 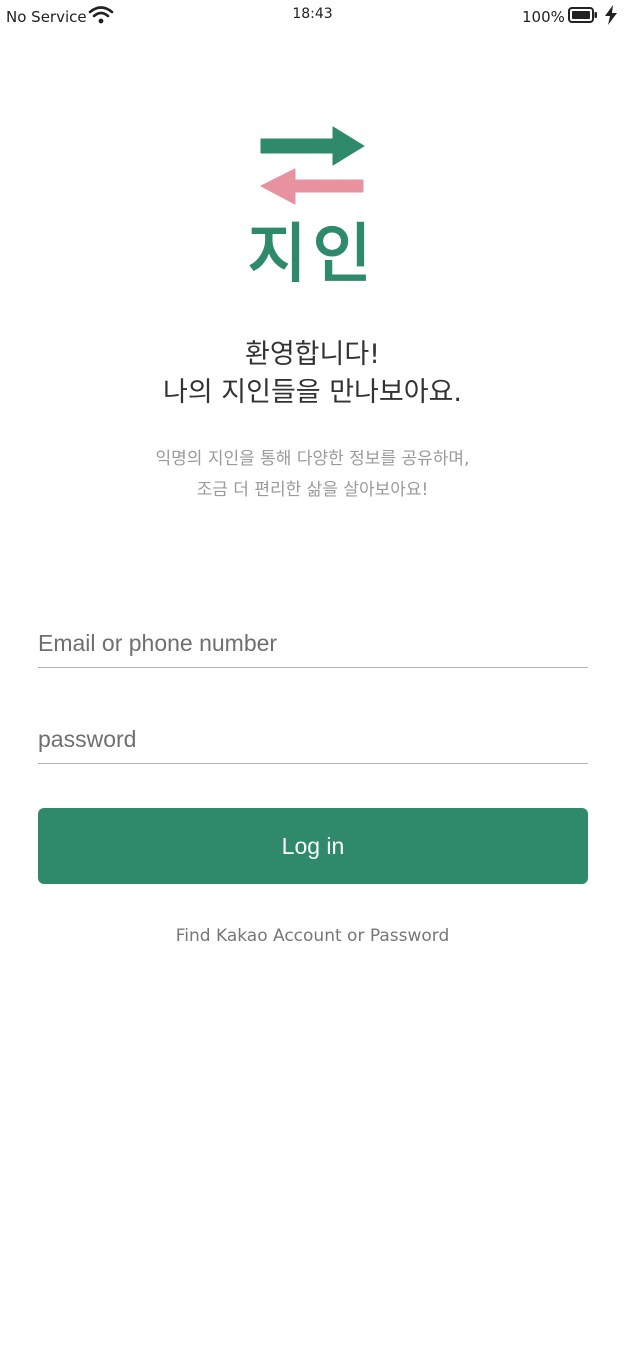 I want to click on welcome-line-2: 나의 지인들을 만나보아요., so click(x=312, y=392).